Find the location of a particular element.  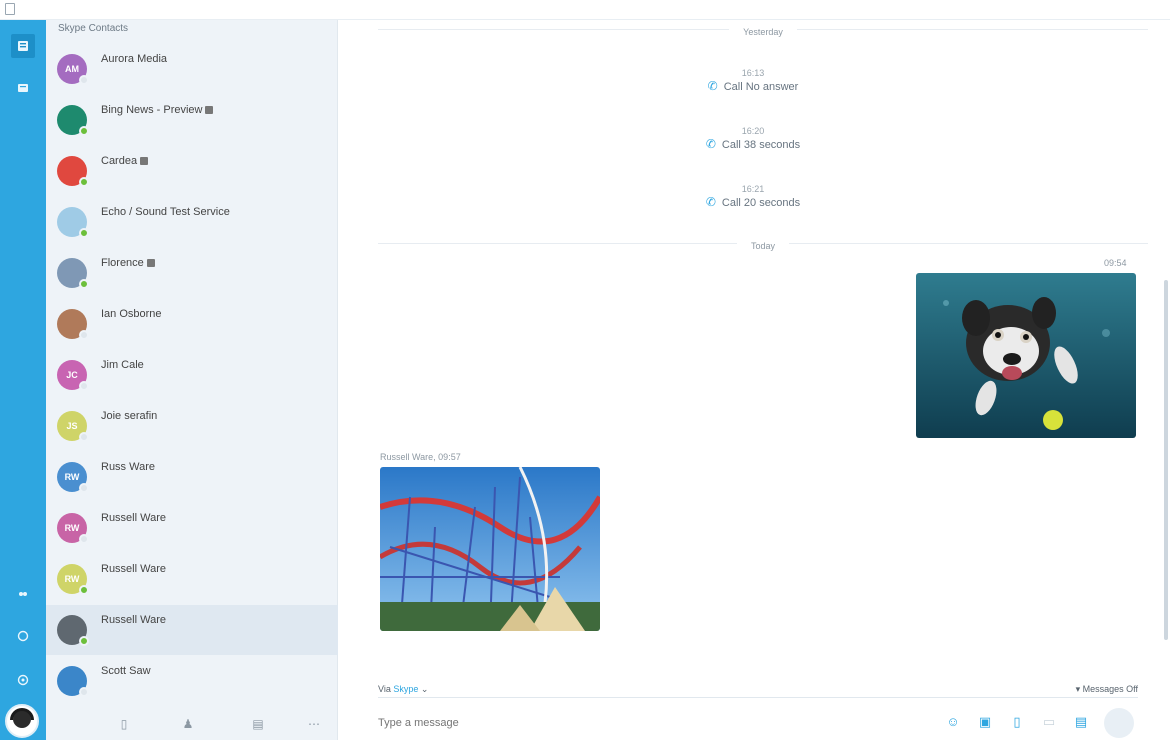

dog-photo is located at coordinates (1026, 355).